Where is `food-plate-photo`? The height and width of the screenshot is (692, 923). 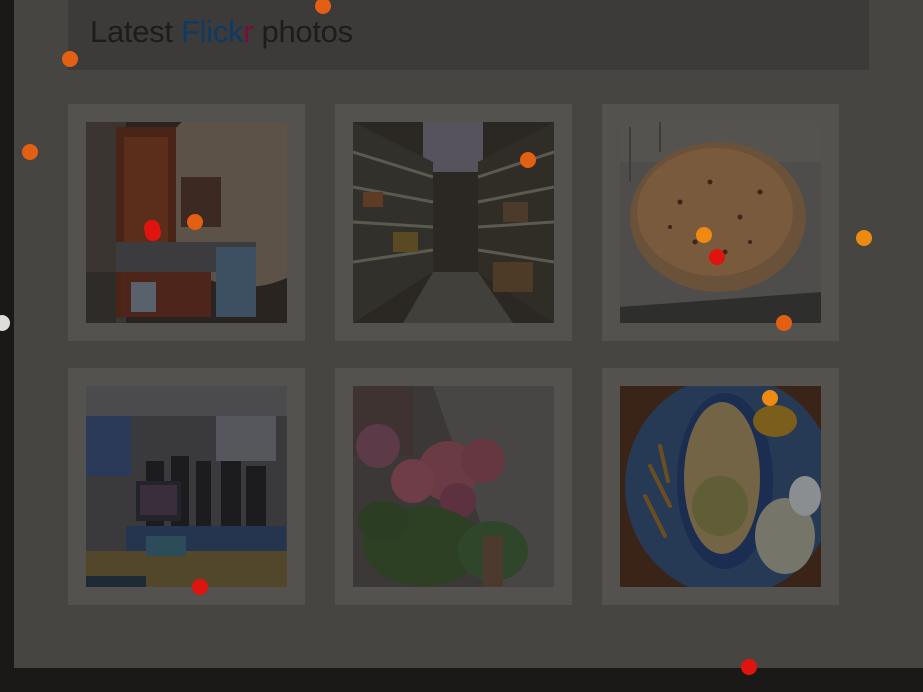 food-plate-photo is located at coordinates (720, 486).